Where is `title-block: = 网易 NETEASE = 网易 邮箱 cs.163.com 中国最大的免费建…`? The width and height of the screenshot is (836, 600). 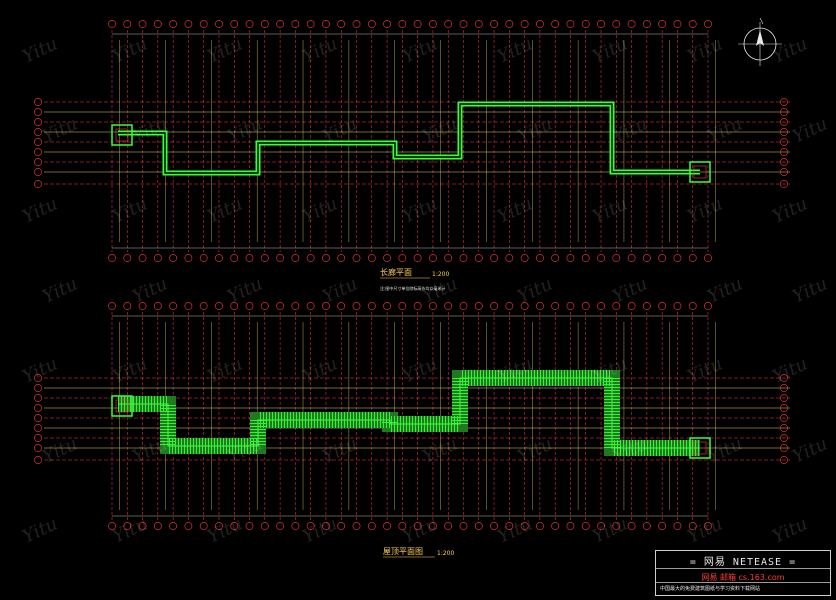 title-block: = 网易 NETEASE = 网易 邮箱 cs.163.com 中国最大的免费建… is located at coordinates (743, 573).